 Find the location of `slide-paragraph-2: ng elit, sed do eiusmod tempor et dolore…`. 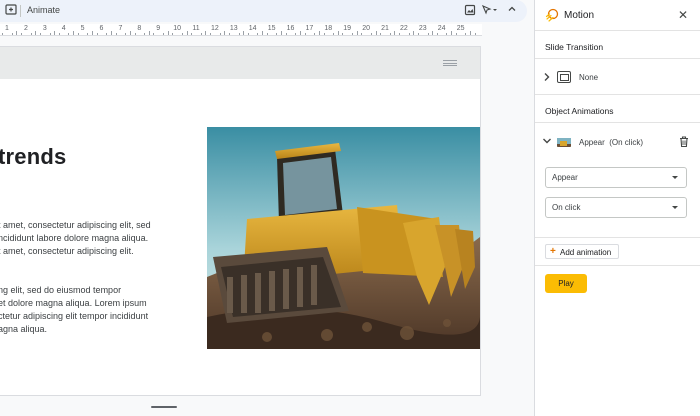

slide-paragraph-2: ng elit, sed do eiusmod tempor et dolore… is located at coordinates (74, 310).